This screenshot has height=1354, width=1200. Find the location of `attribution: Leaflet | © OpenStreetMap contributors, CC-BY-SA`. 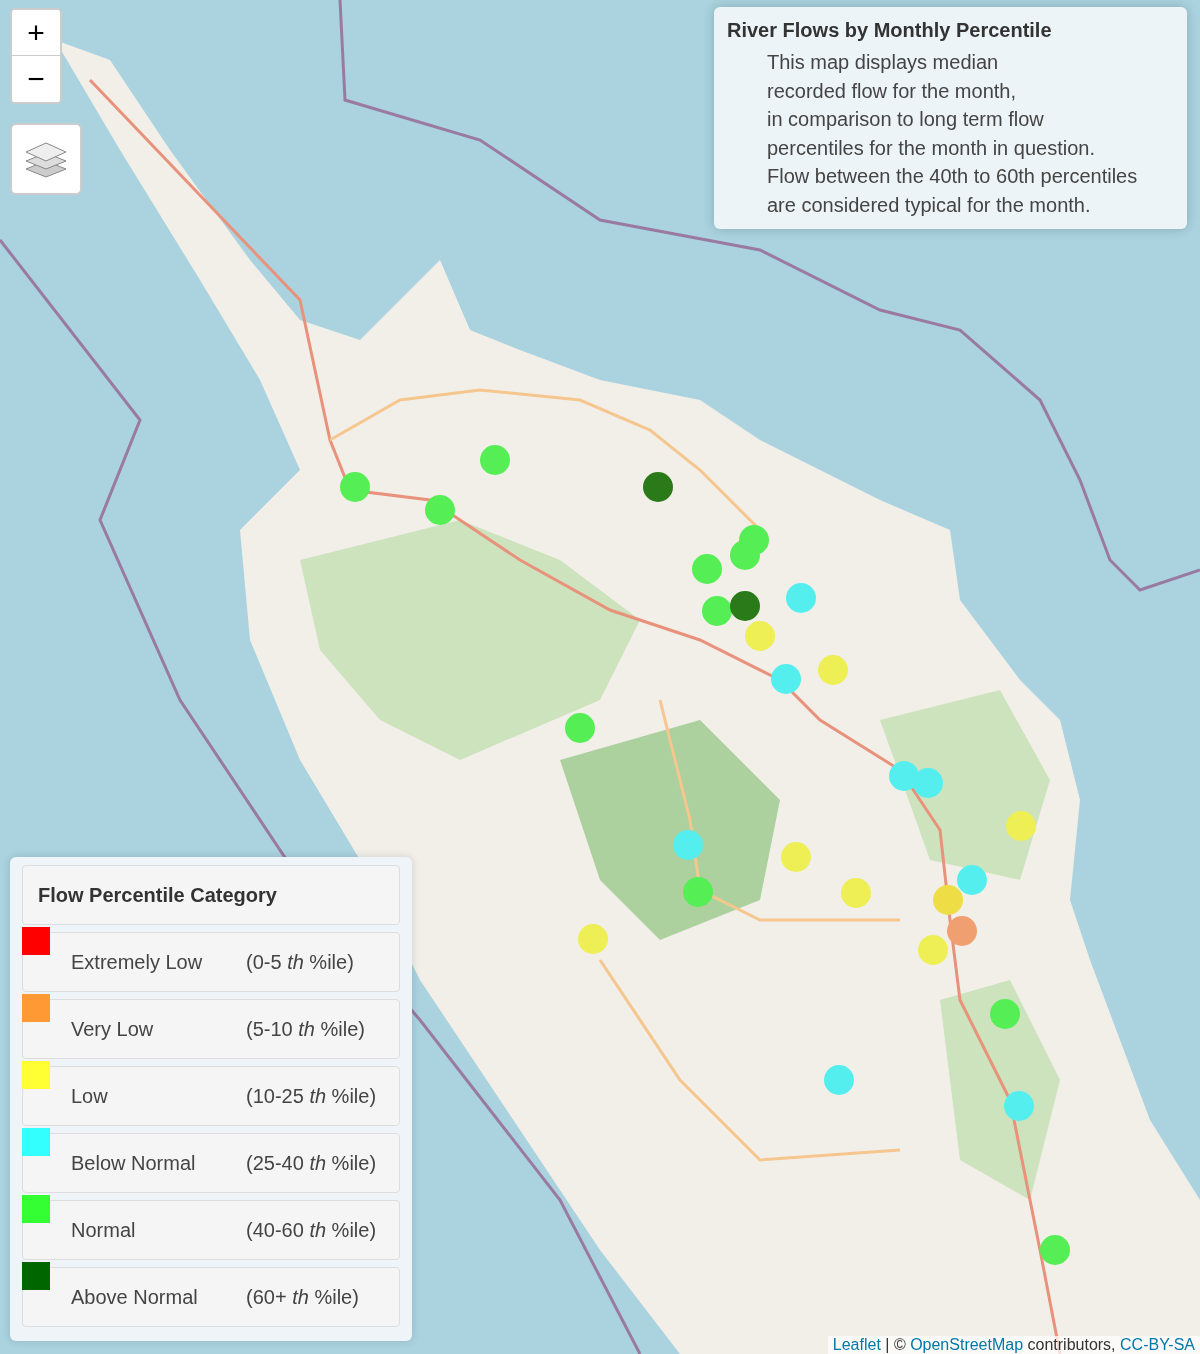

attribution: Leaflet | © OpenStreetMap contributors, CC-BY-SA is located at coordinates (1013, 1345).